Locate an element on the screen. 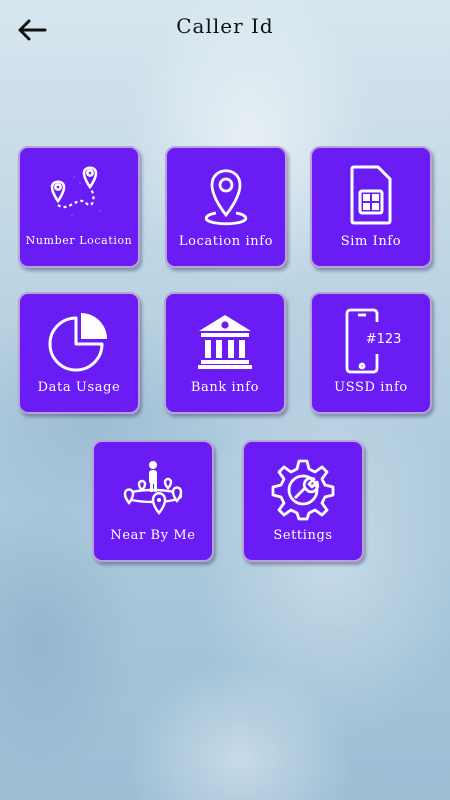 This screenshot has width=450, height=800. sim-card-icon is located at coordinates (371, 195).